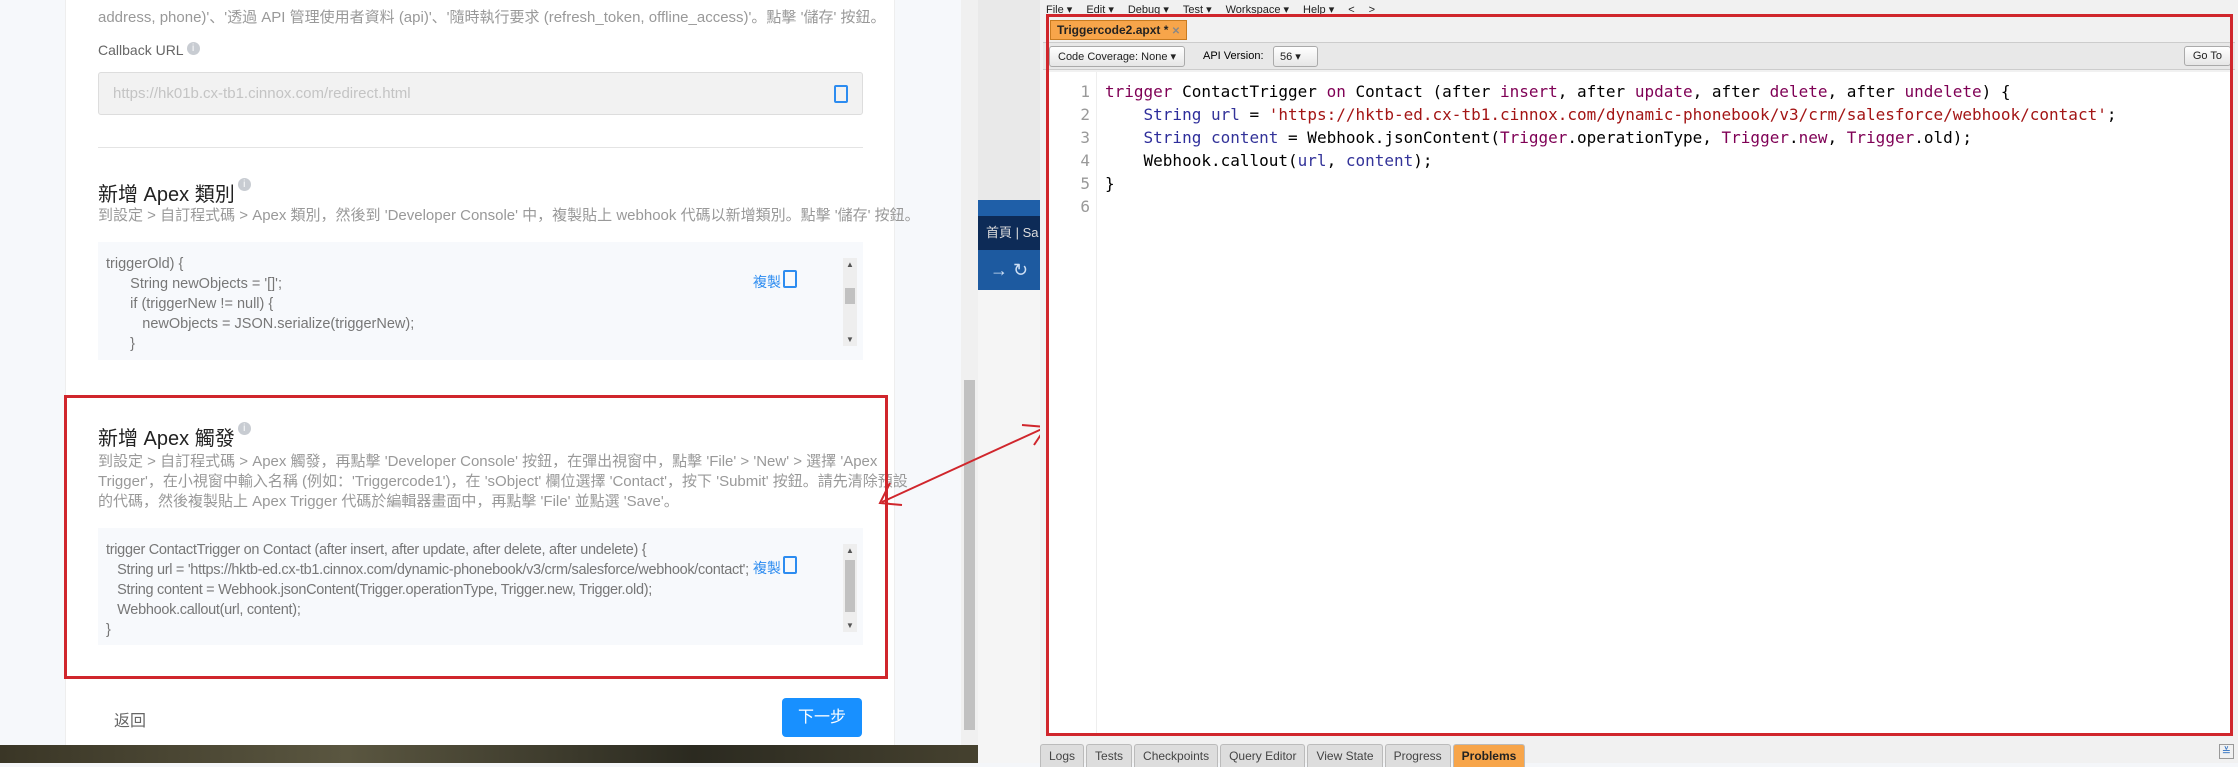  What do you see at coordinates (1263, 755) in the screenshot?
I see `tab-query-editor: Query Editor` at bounding box center [1263, 755].